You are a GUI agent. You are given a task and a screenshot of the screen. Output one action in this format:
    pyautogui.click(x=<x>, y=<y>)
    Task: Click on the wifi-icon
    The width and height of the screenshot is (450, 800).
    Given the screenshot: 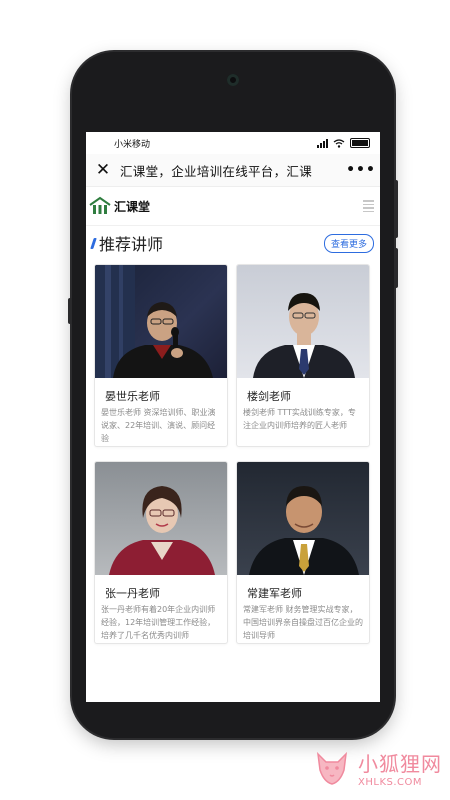 What is the action you would take?
    pyautogui.click(x=339, y=143)
    